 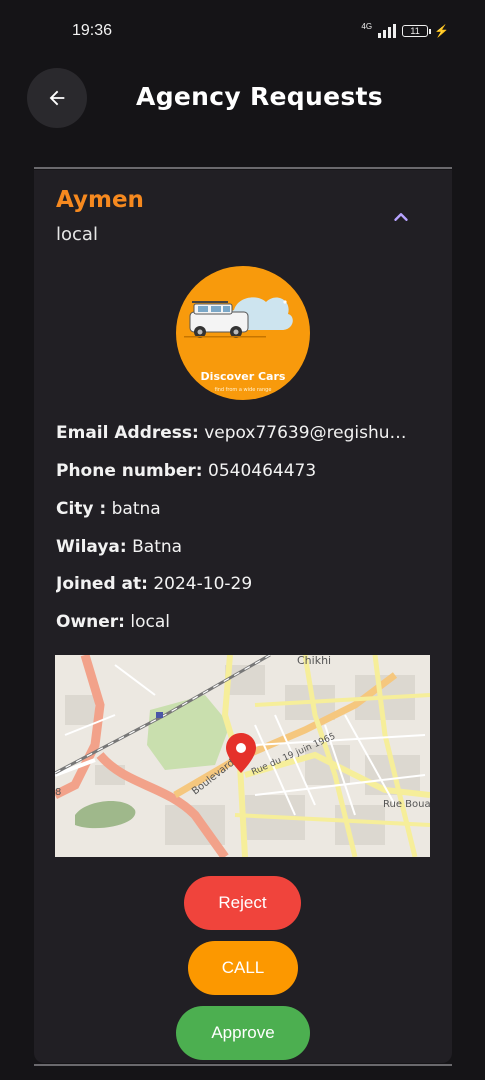 What do you see at coordinates (203, 584) in the screenshot?
I see `joined-value: 2024-10-29` at bounding box center [203, 584].